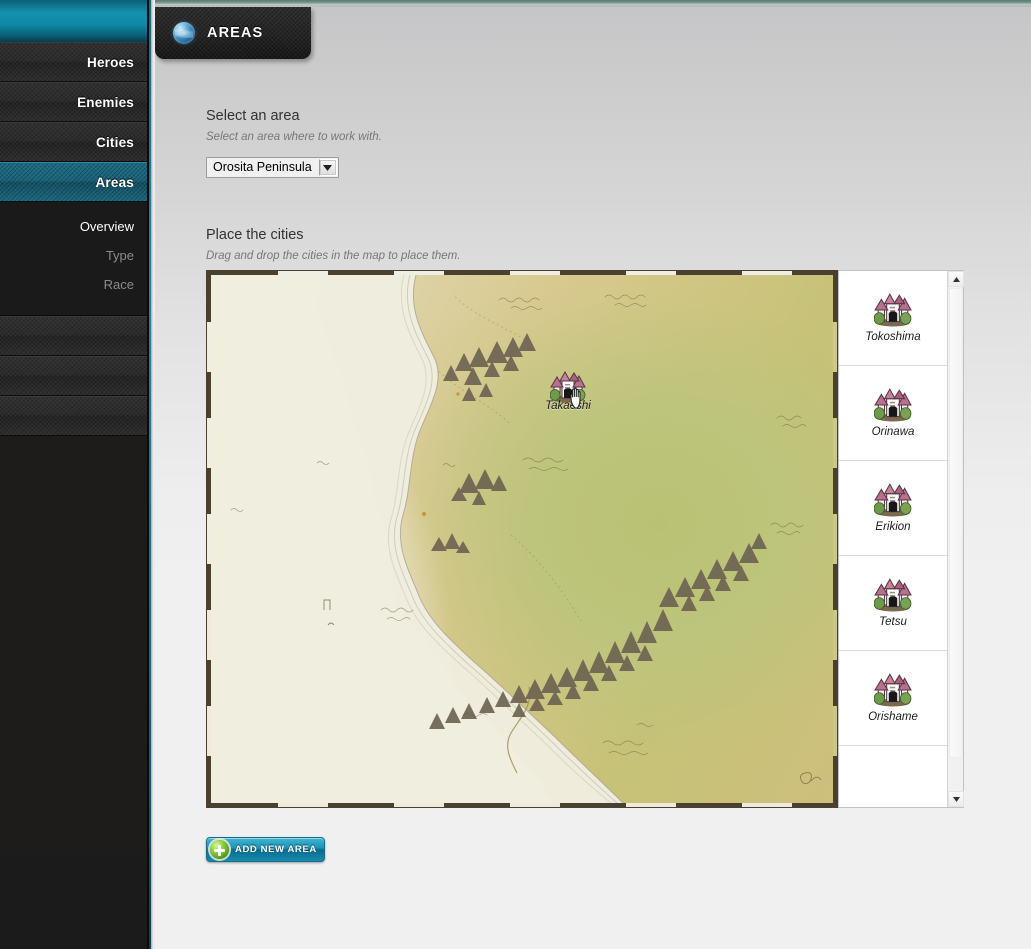 This screenshot has width=1031, height=949. I want to click on city-list-panel: Tokoshima Orinawa Erikion Tetsu Orishame, so click(901, 539).